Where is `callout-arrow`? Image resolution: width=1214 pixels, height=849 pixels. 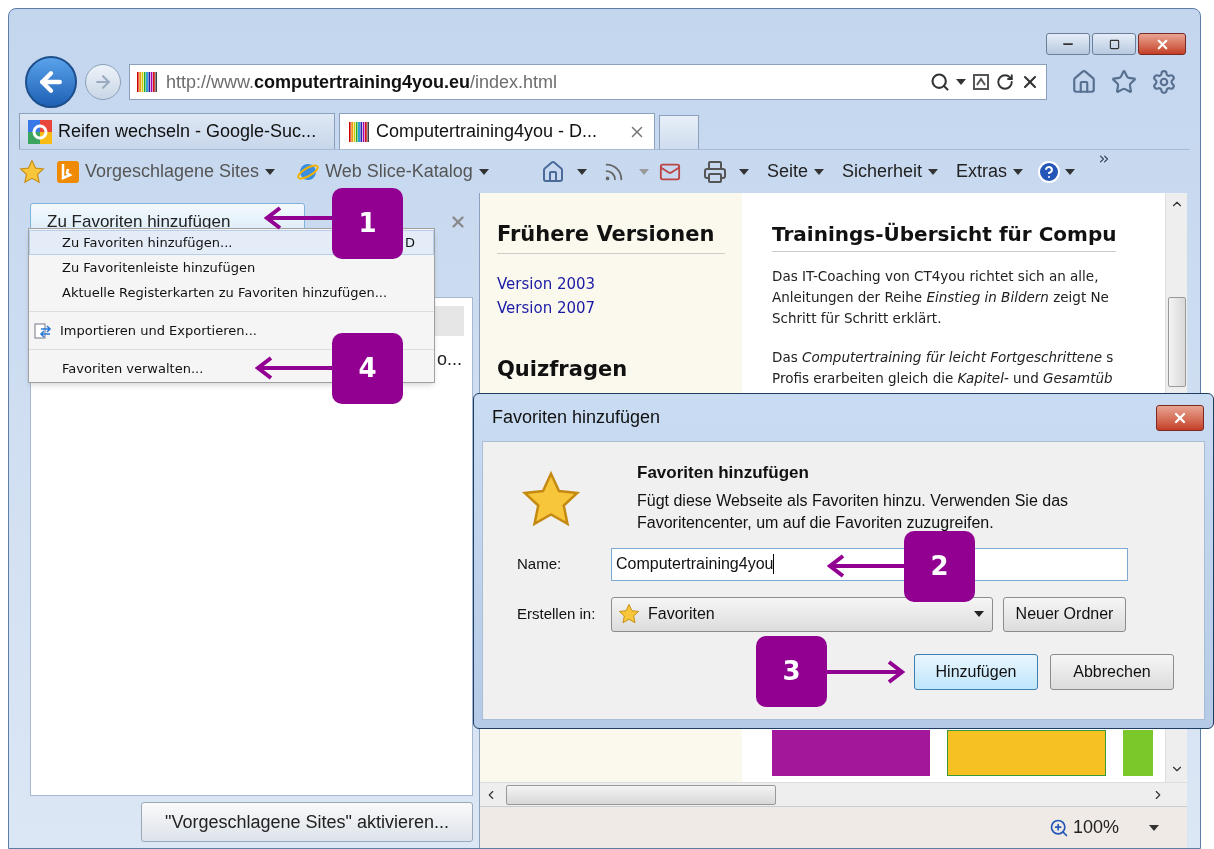
callout-arrow is located at coordinates (298, 218).